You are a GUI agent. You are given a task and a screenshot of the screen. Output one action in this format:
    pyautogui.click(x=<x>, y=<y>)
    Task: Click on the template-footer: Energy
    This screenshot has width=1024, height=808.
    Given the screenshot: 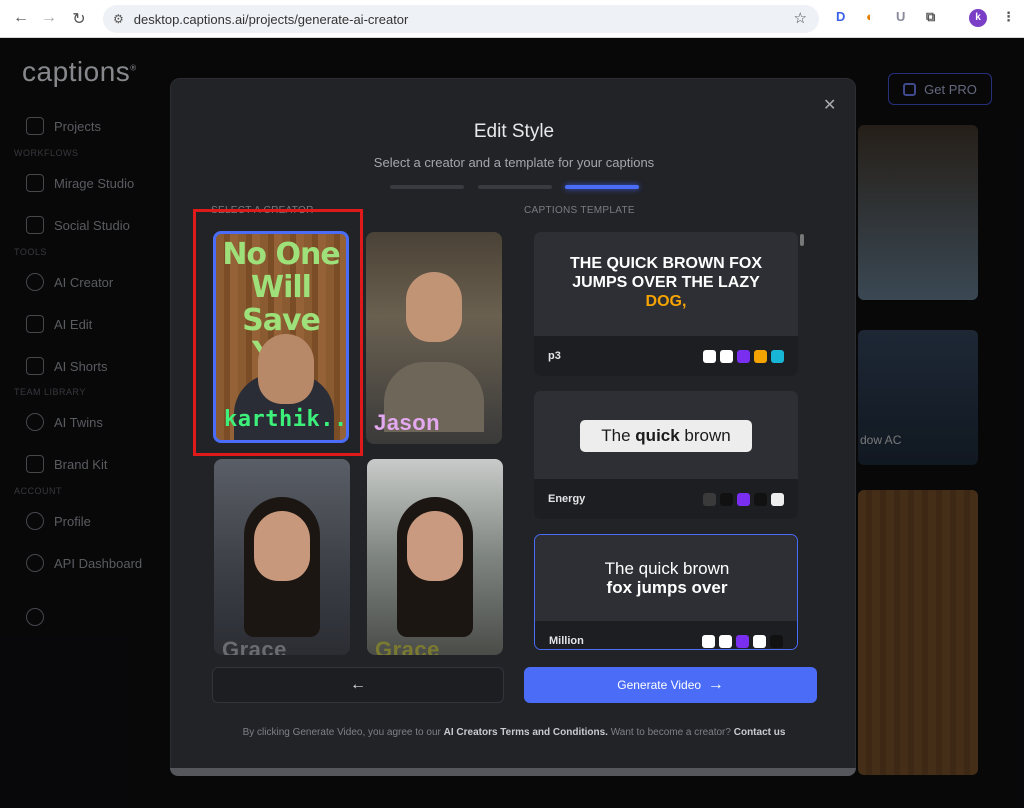 What is the action you would take?
    pyautogui.click(x=666, y=499)
    